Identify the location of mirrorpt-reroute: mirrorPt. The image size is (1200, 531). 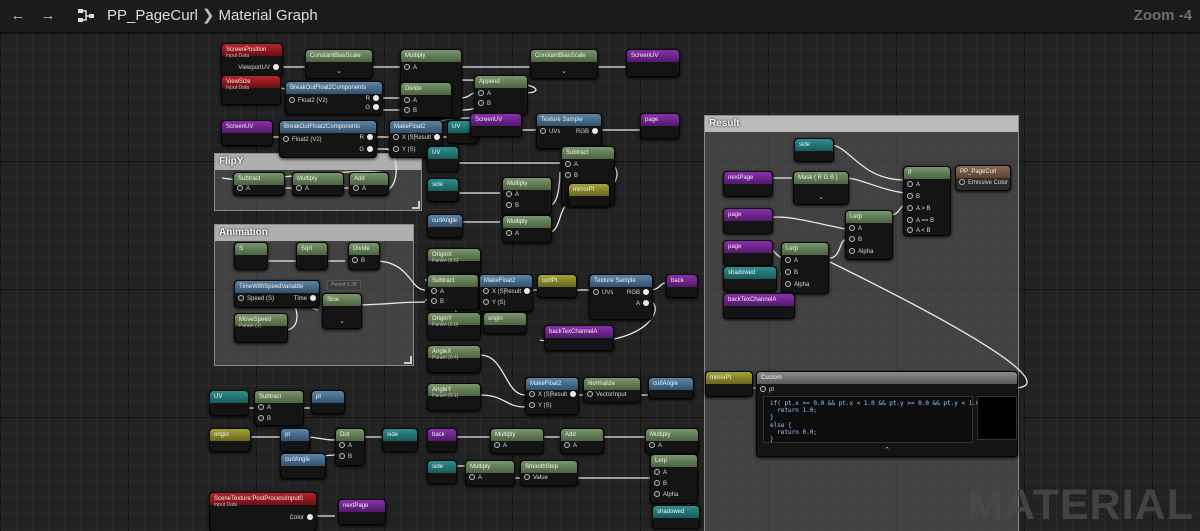
(589, 195).